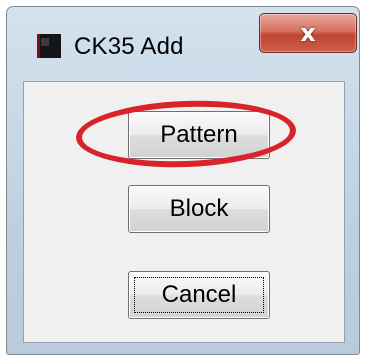 The image size is (366, 361). I want to click on app-icon, so click(49, 46).